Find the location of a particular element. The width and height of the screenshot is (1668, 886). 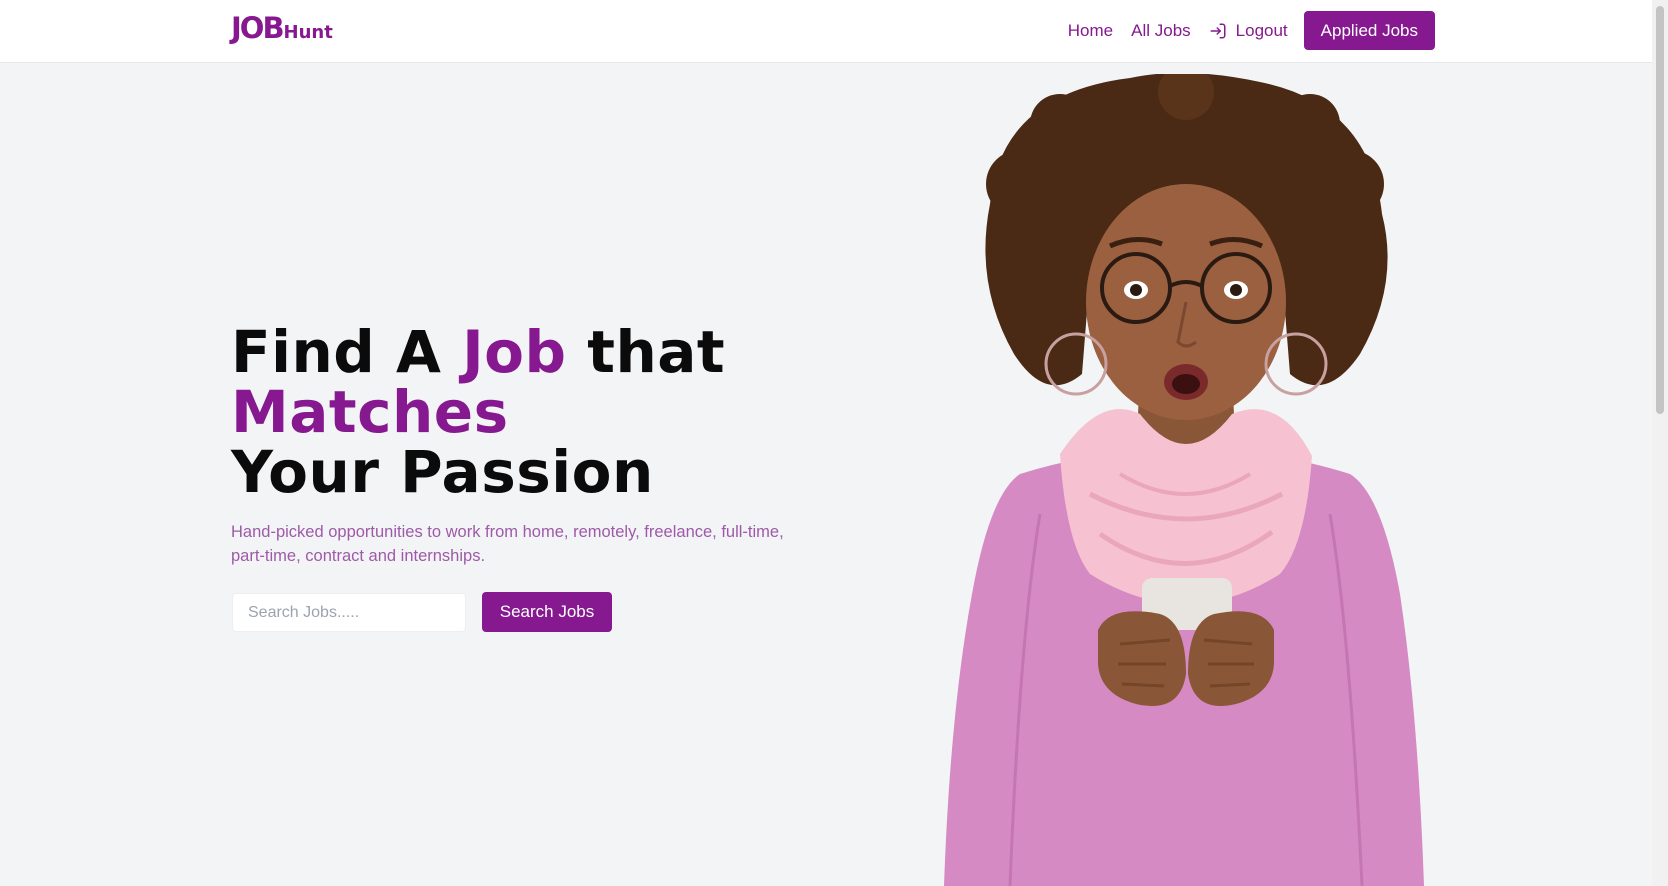

logout-icon is located at coordinates (1218, 30).